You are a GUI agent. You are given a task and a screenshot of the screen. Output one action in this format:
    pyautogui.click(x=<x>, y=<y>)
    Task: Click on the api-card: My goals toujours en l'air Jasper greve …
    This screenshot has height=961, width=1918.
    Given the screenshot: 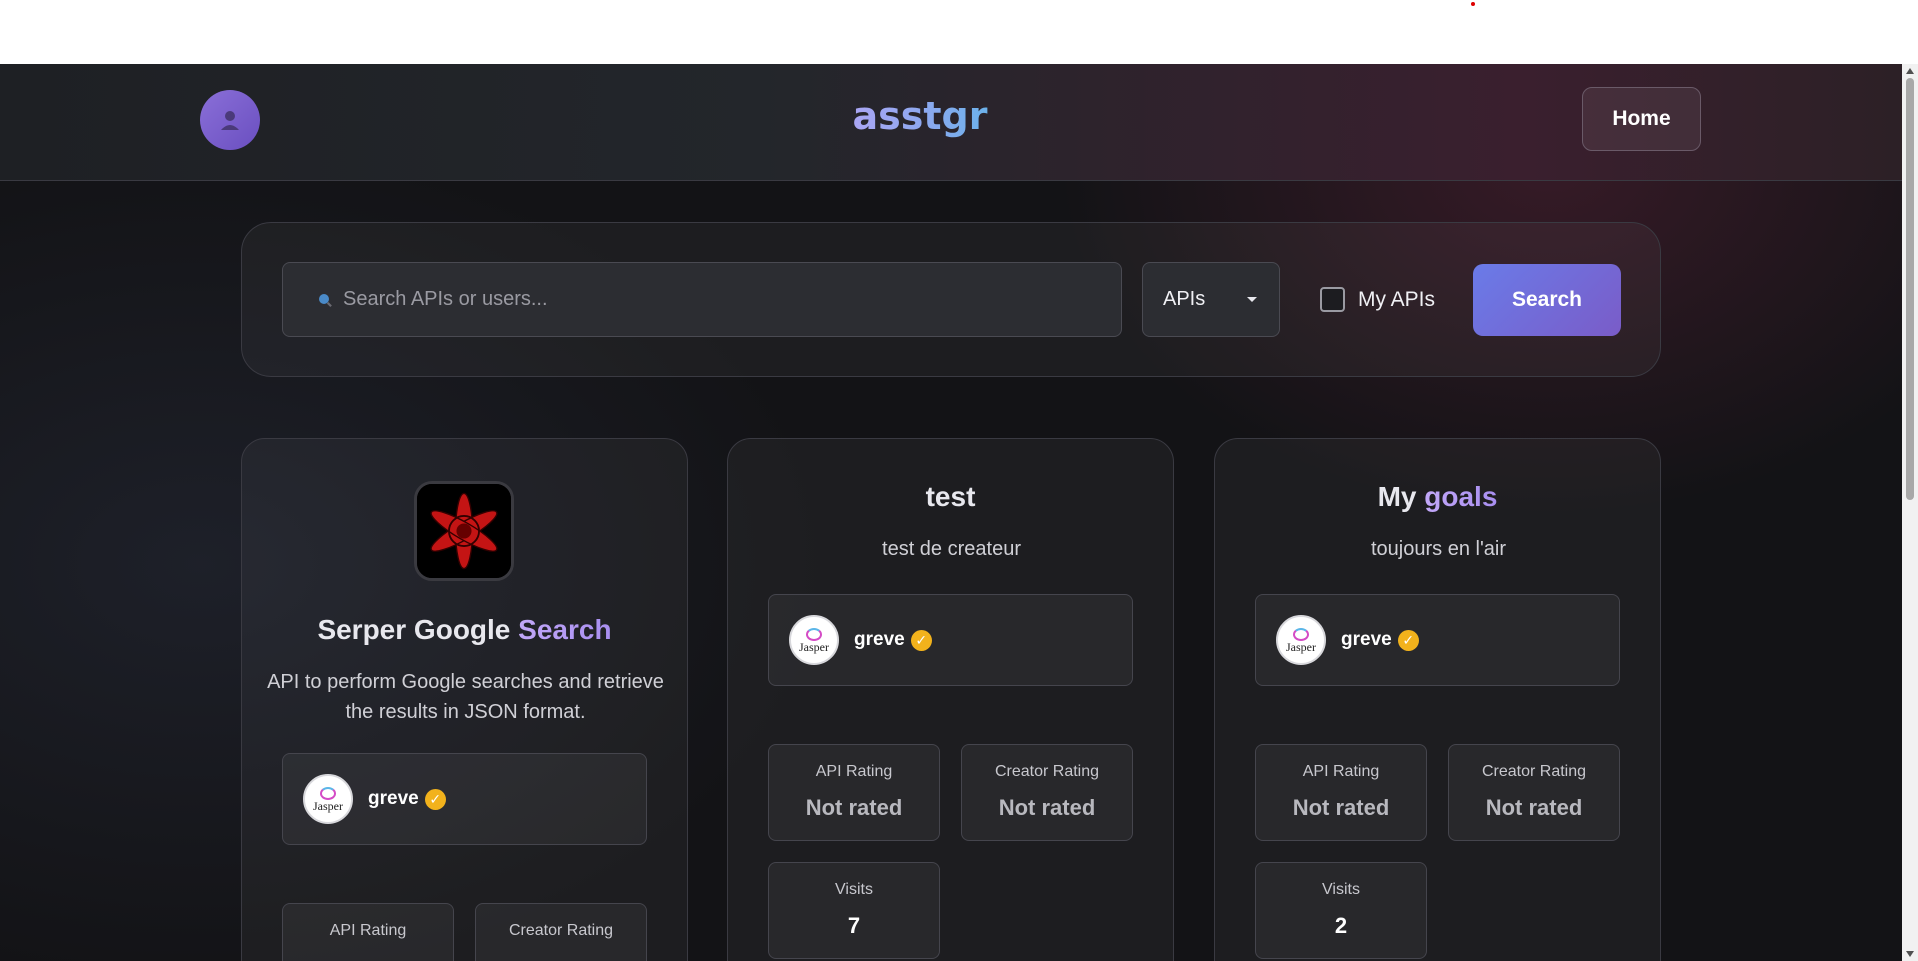 What is the action you would take?
    pyautogui.click(x=1437, y=699)
    